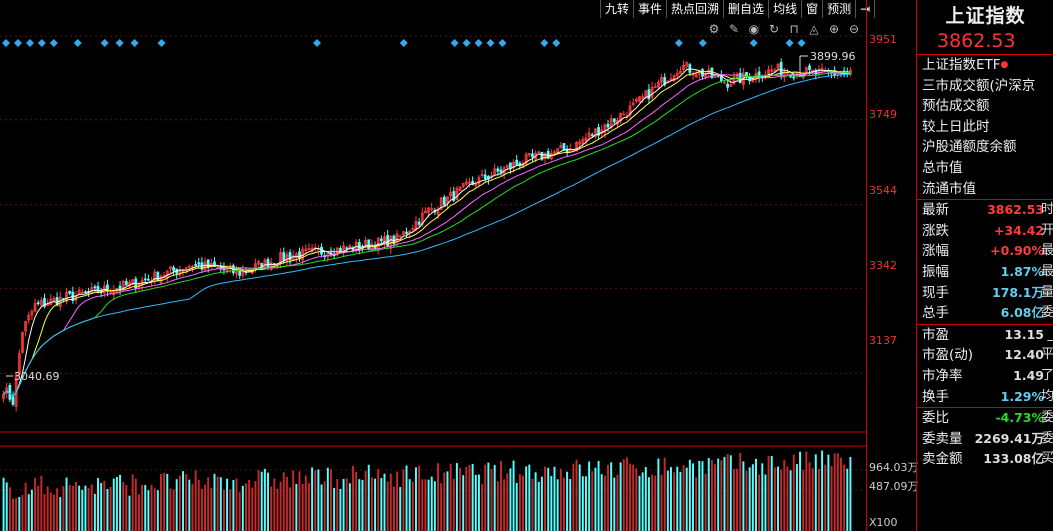 The height and width of the screenshot is (531, 1053). Describe the element at coordinates (935, 271) in the screenshot. I see `stats-label: 振幅` at that location.